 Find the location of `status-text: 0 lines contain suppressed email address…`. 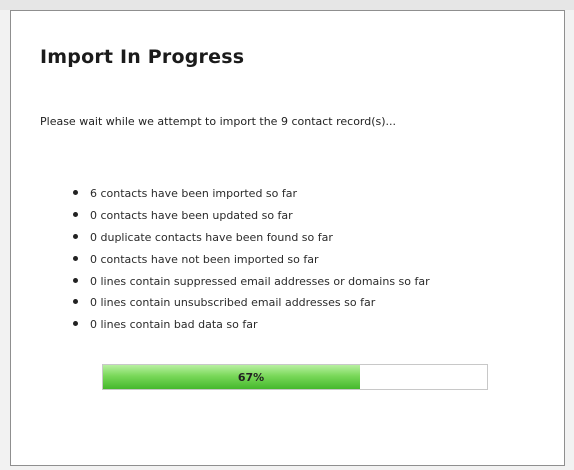

status-text: 0 lines contain suppressed email address… is located at coordinates (260, 281).